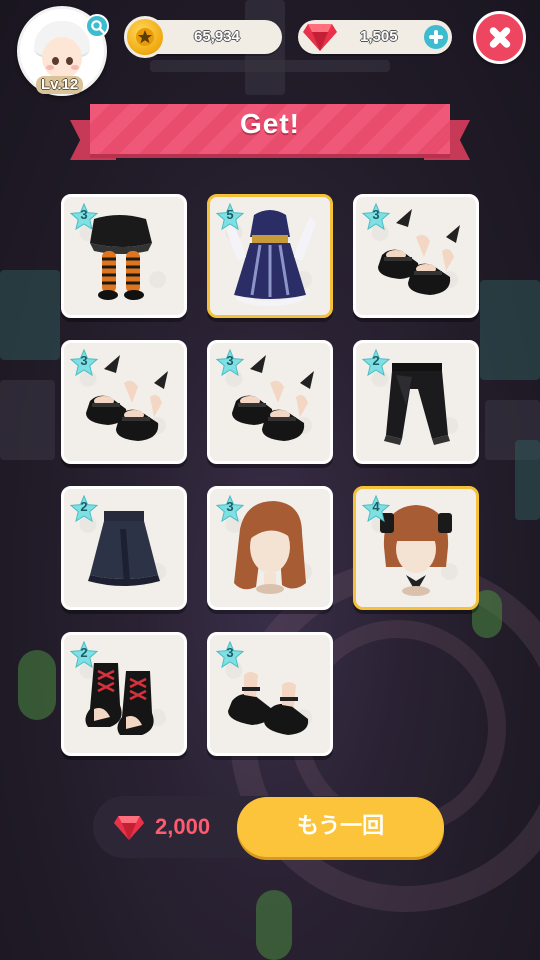 The height and width of the screenshot is (960, 540). What do you see at coordinates (270, 123) in the screenshot?
I see `banner-title: Get!` at bounding box center [270, 123].